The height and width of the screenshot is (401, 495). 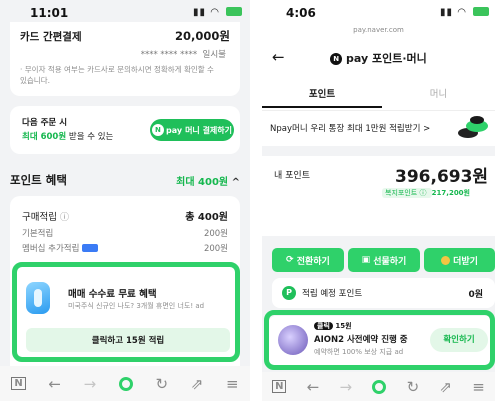 I want to click on purchase-points-title: 구매적립, so click(x=39, y=217).